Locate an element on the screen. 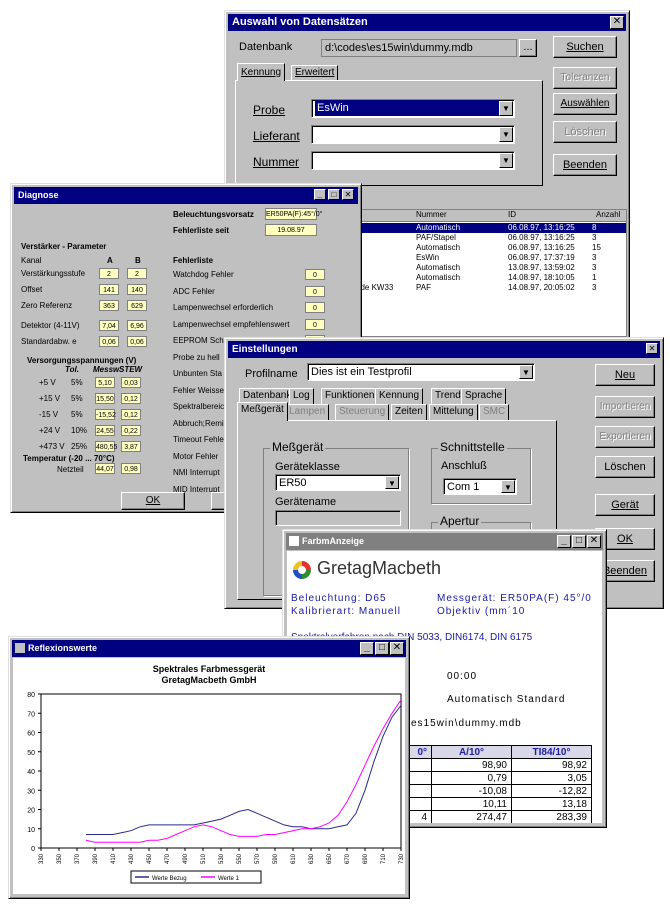  anschluss-select: Com 1 ▼ is located at coordinates (480, 486).